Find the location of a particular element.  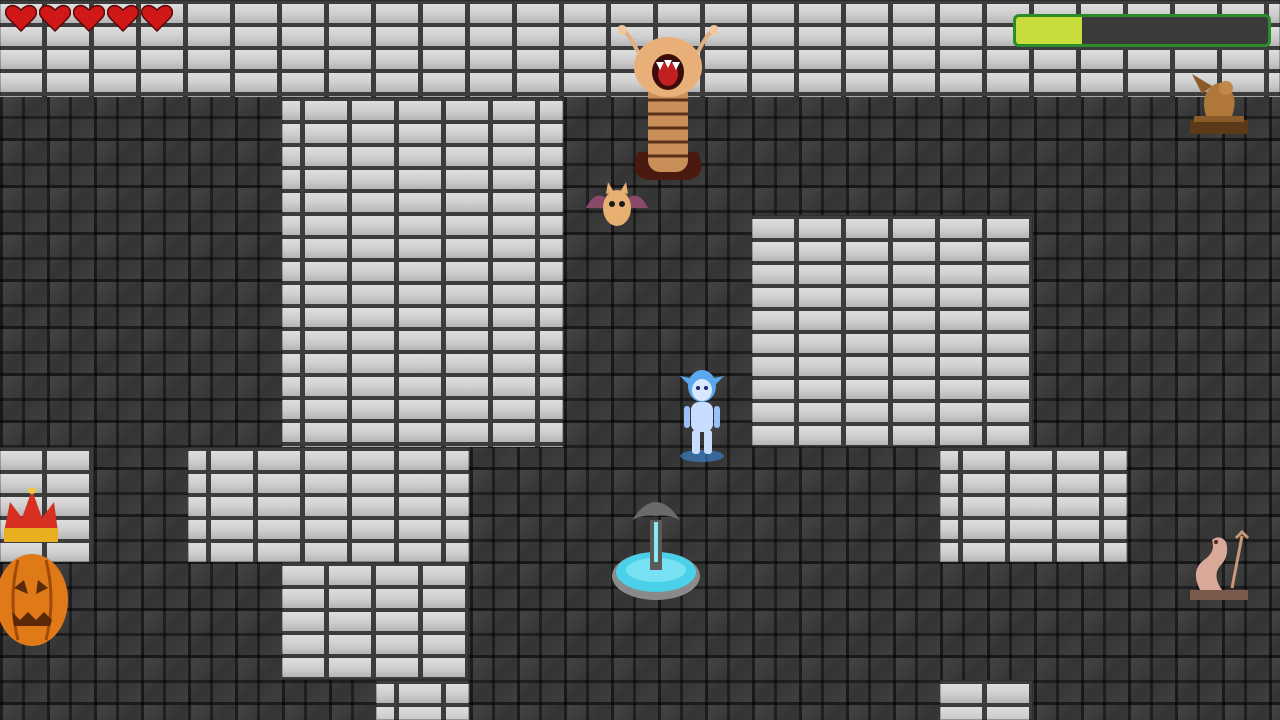

stamina-bar-track is located at coordinates (1142, 30).